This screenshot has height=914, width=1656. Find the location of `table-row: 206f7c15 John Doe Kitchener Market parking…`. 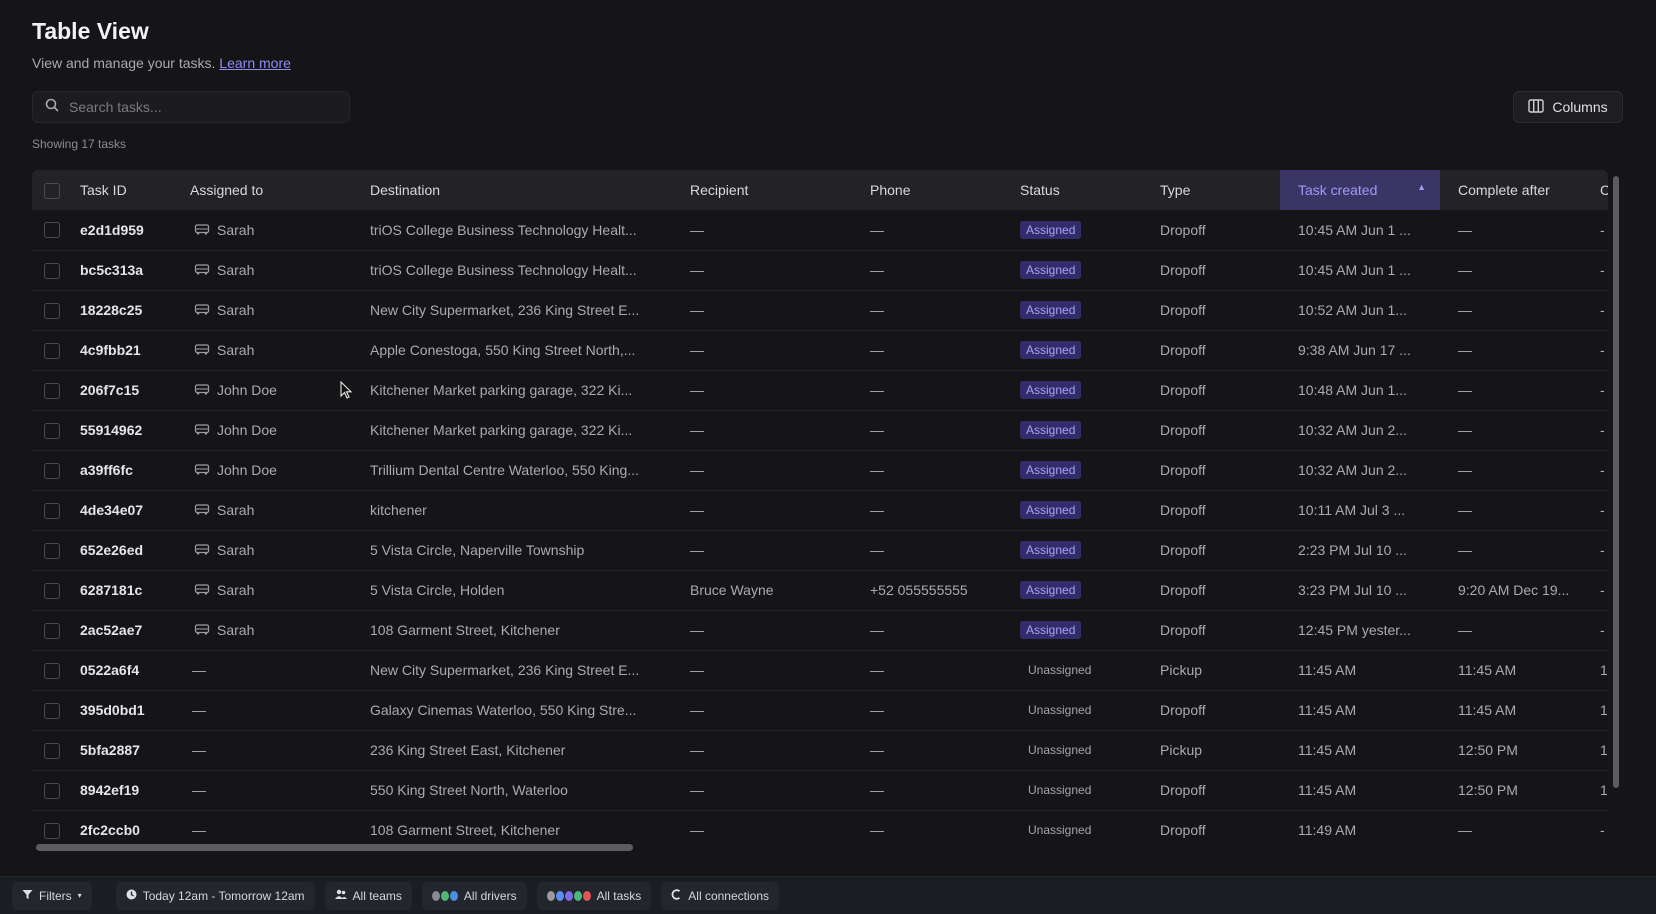

table-row: 206f7c15 John Doe Kitchener Market parking… is located at coordinates (820, 390).